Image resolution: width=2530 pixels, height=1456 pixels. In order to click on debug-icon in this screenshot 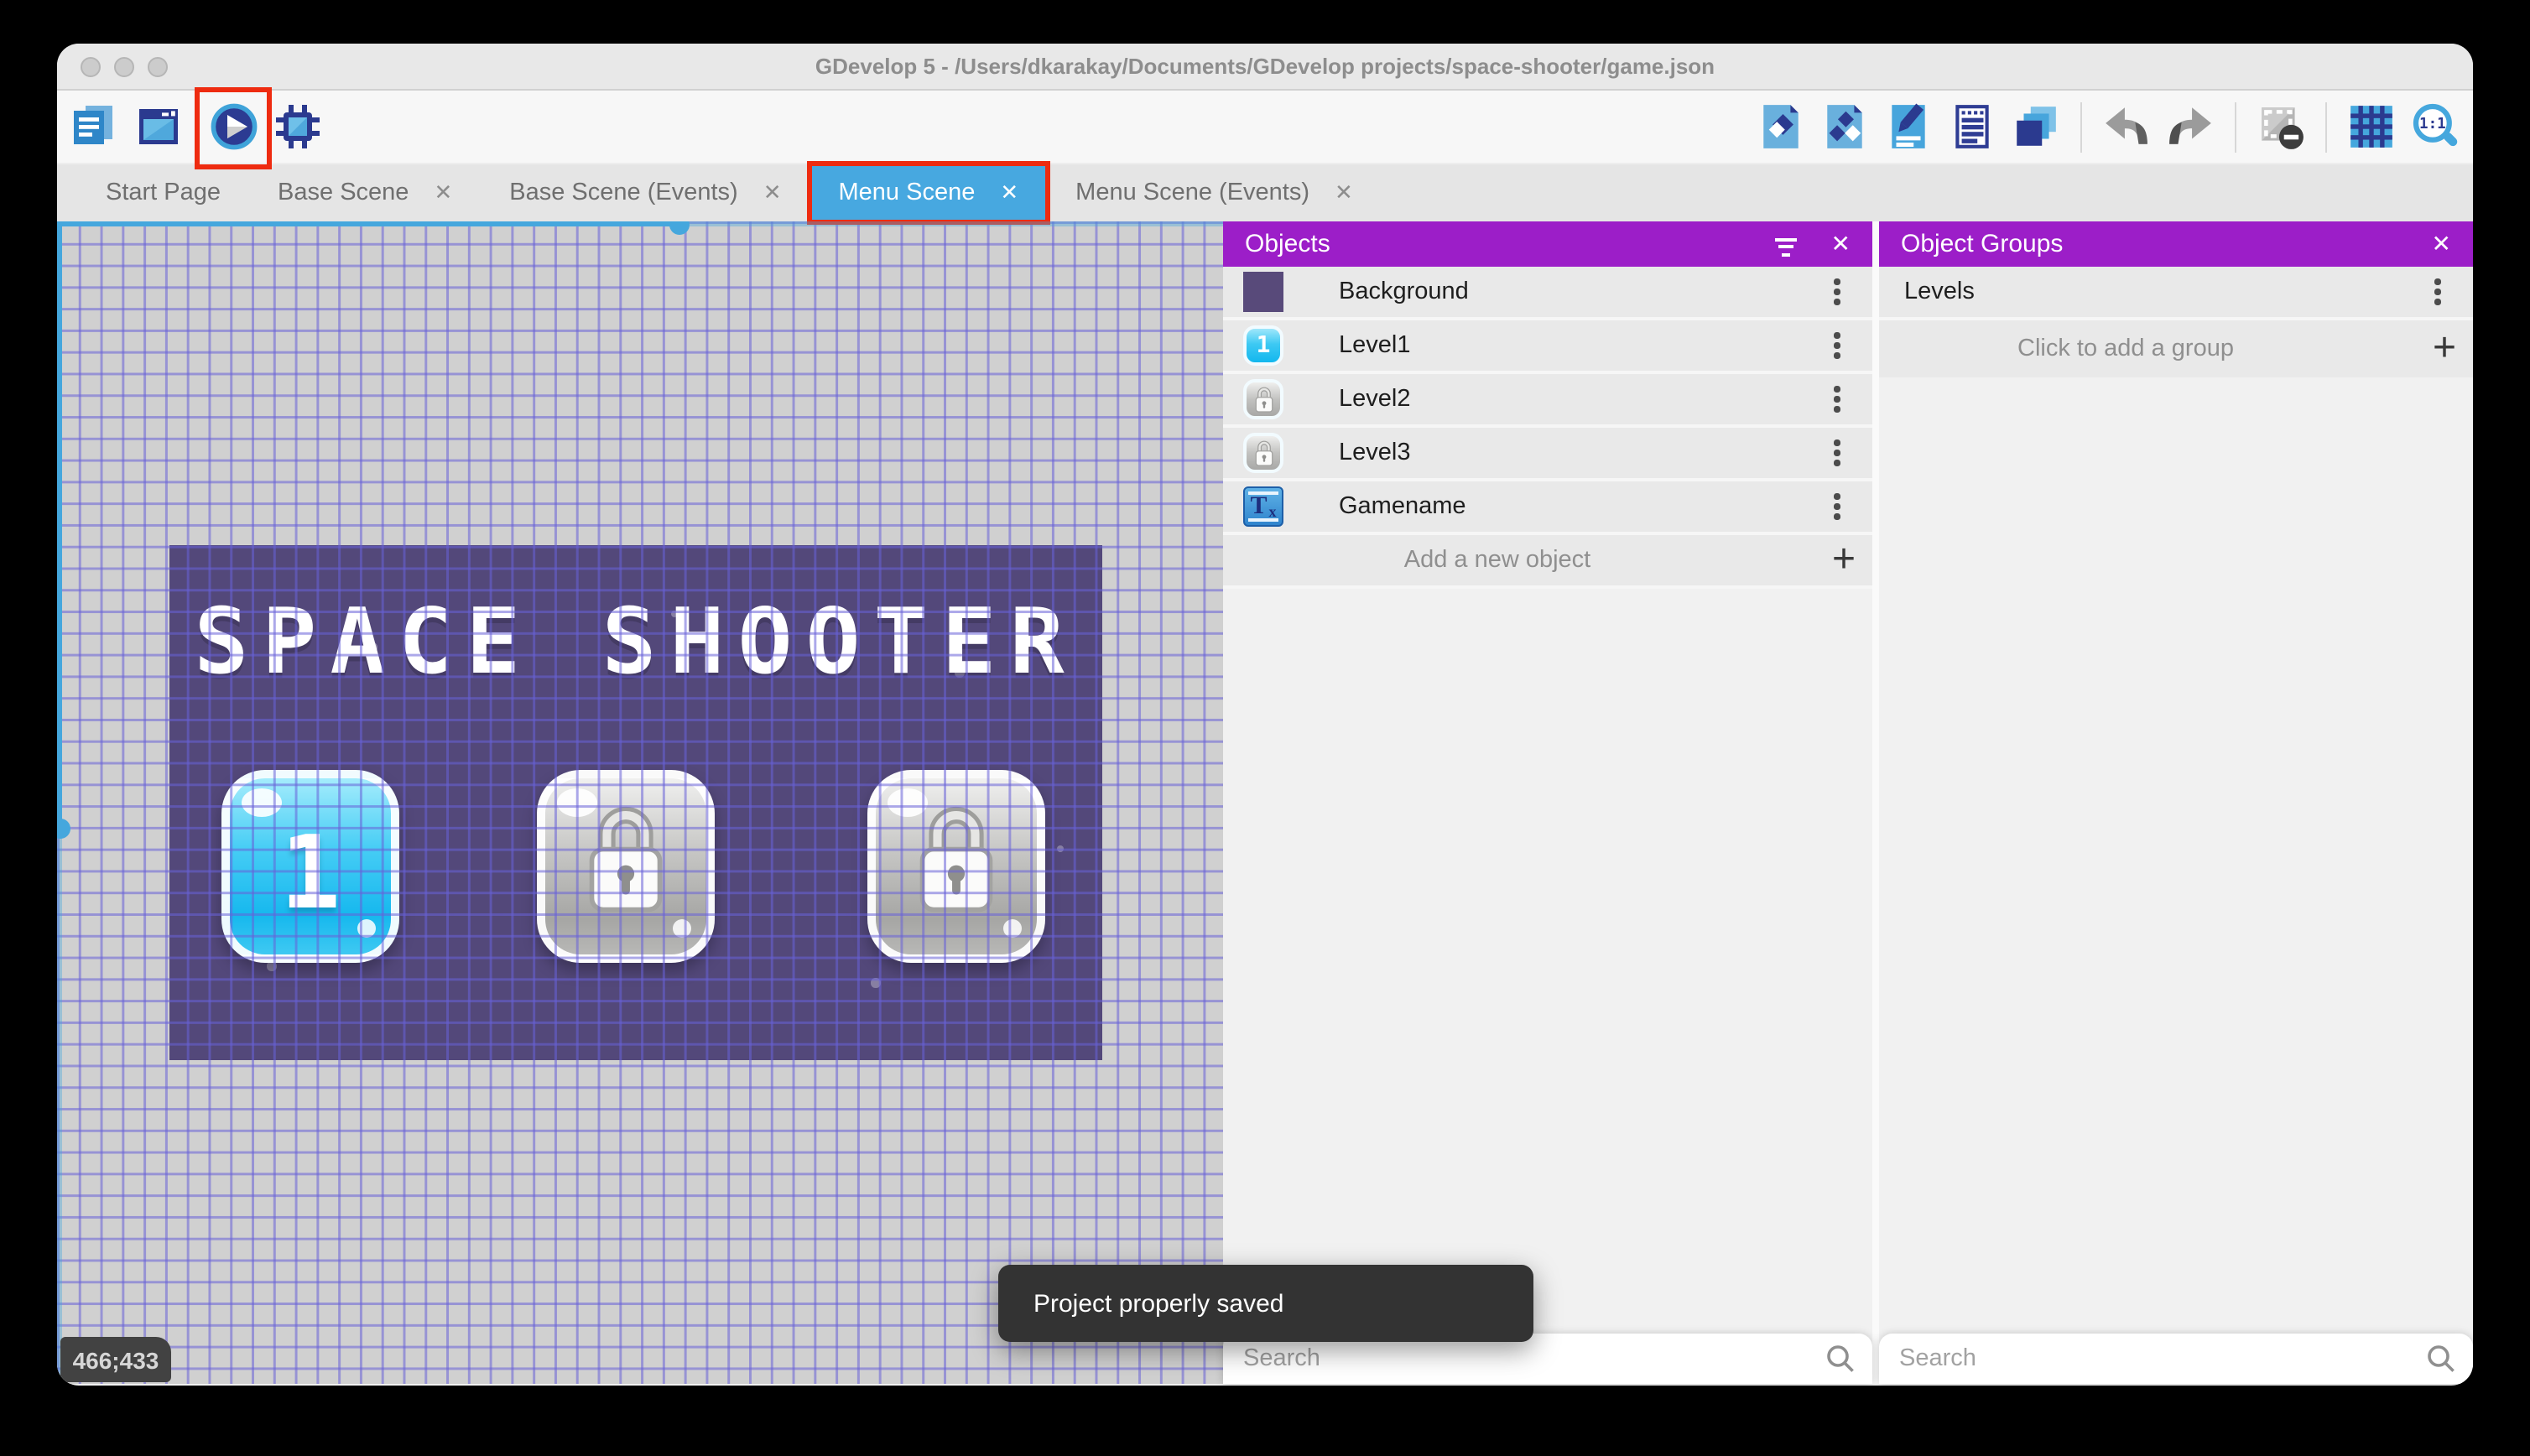, I will do `click(298, 126)`.